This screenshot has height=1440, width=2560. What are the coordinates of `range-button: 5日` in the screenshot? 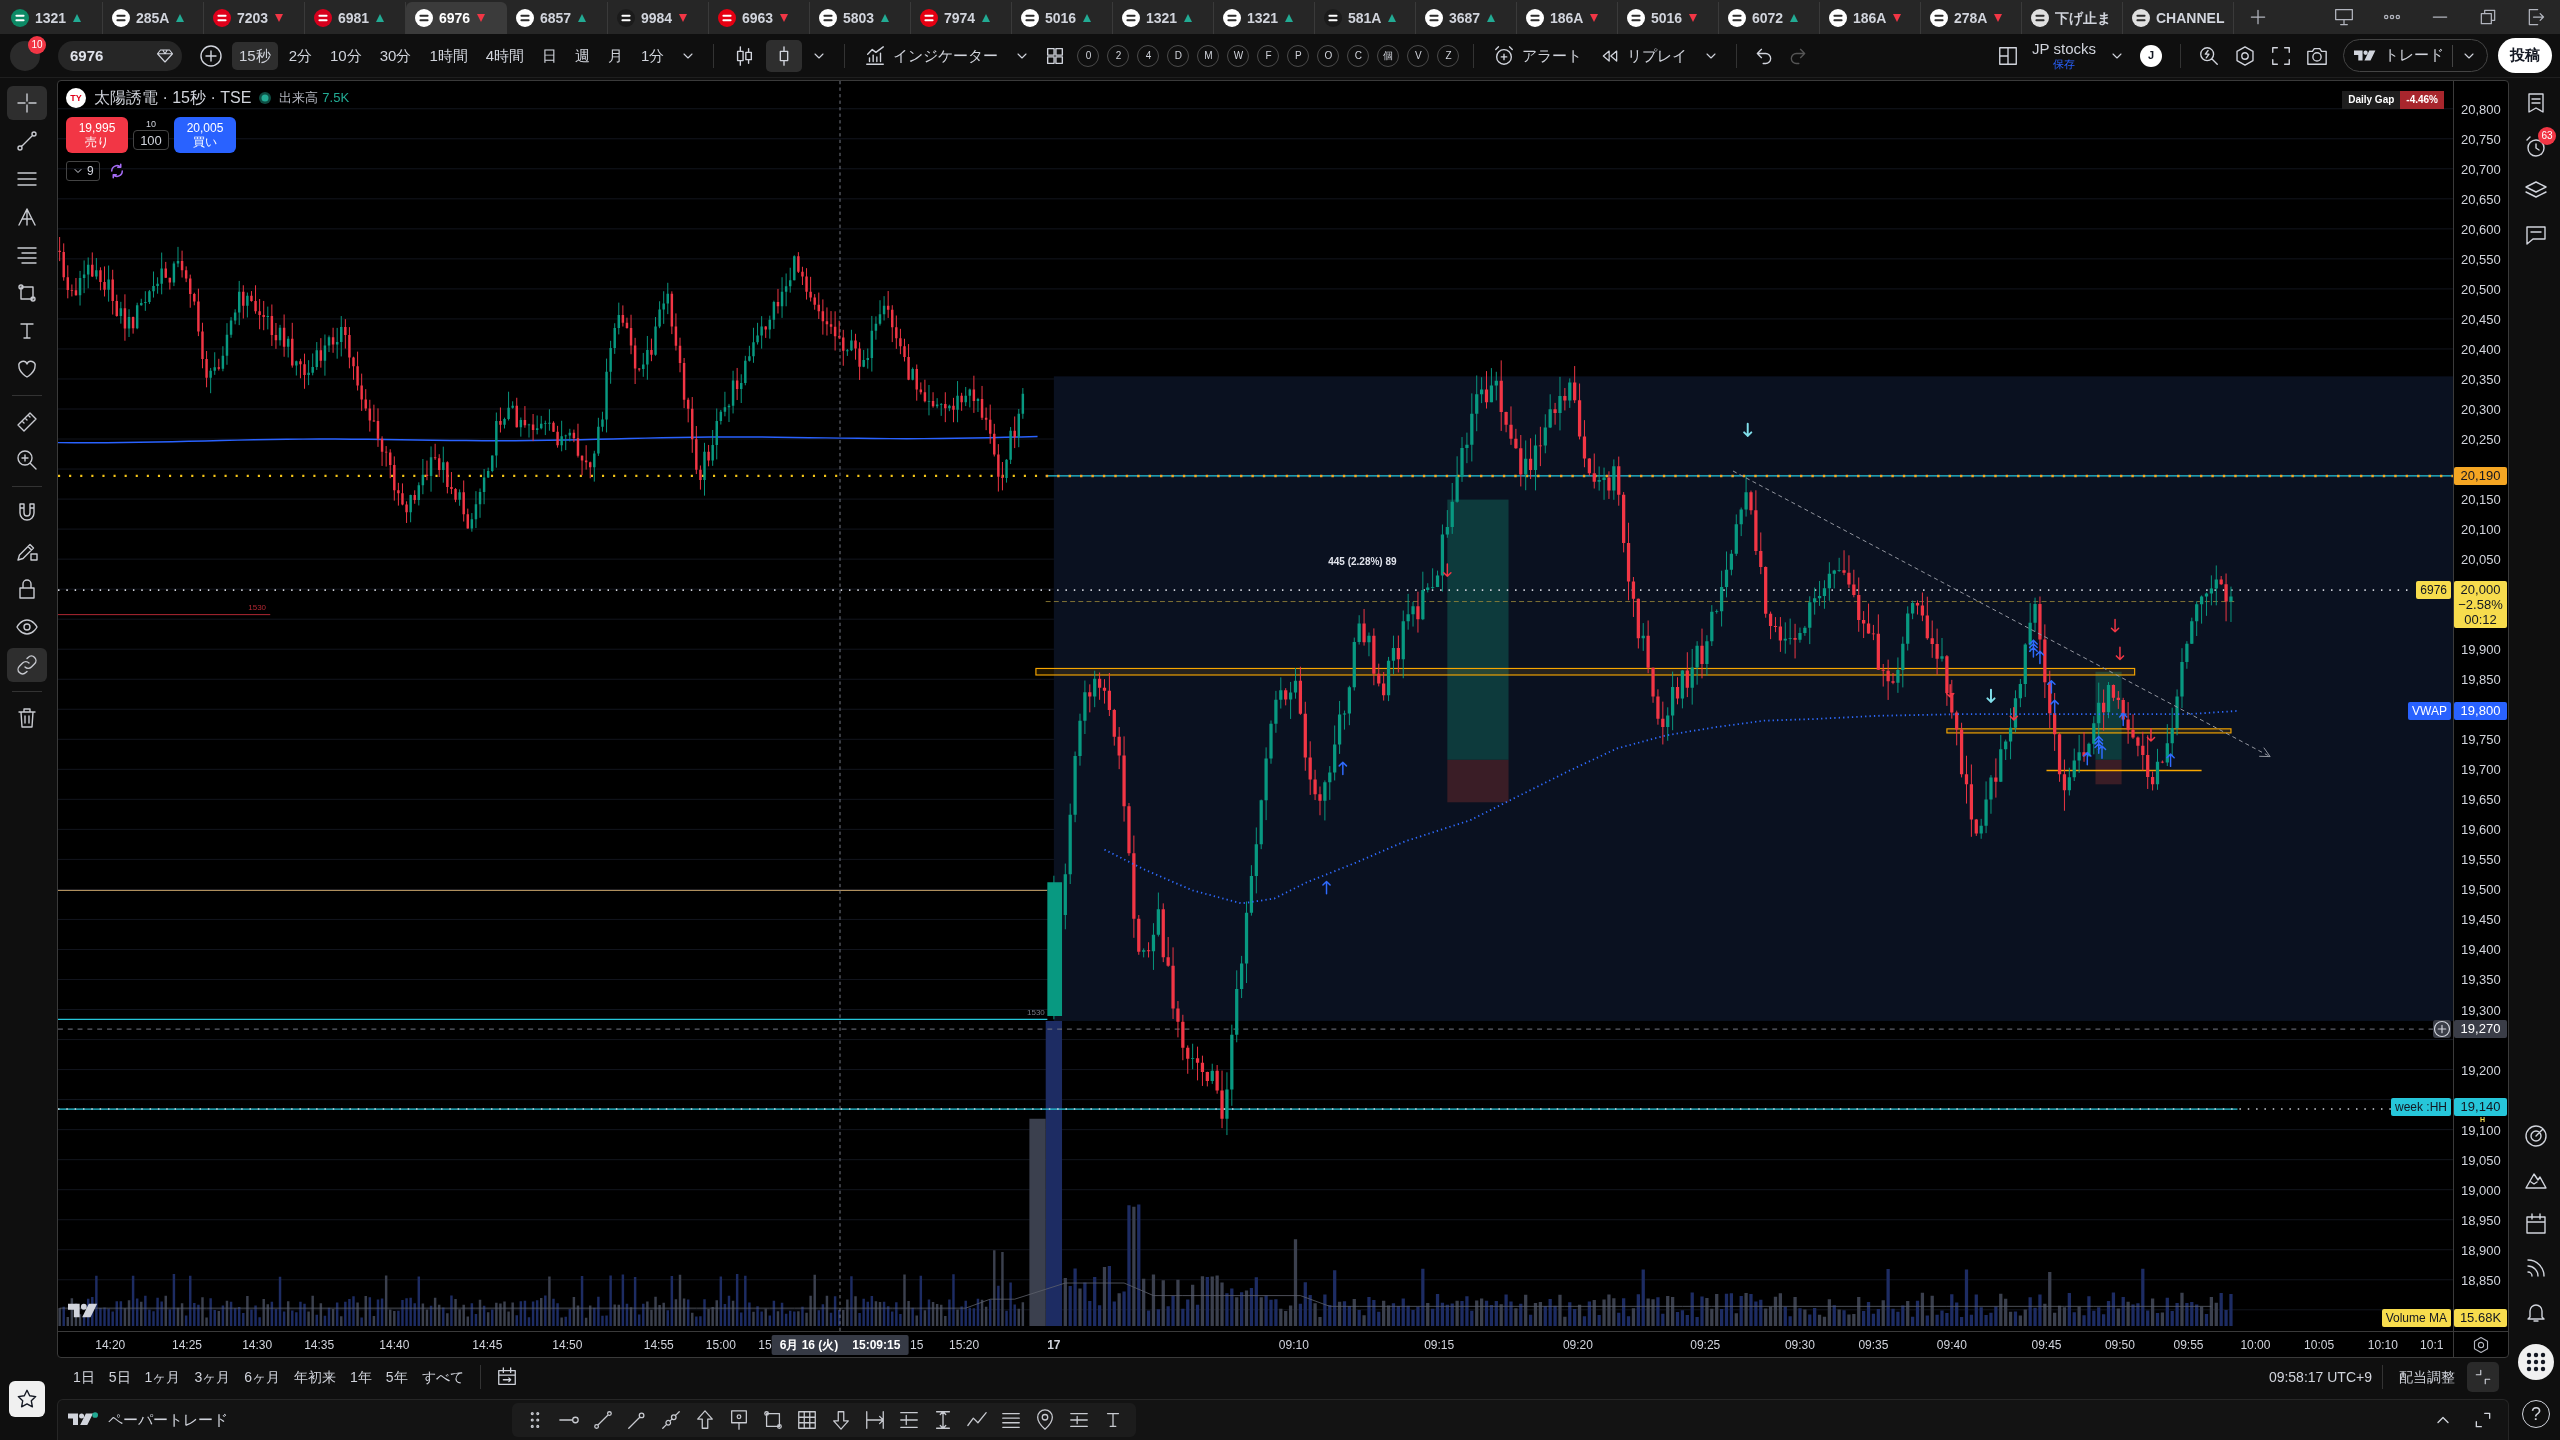 It's located at (119, 1377).